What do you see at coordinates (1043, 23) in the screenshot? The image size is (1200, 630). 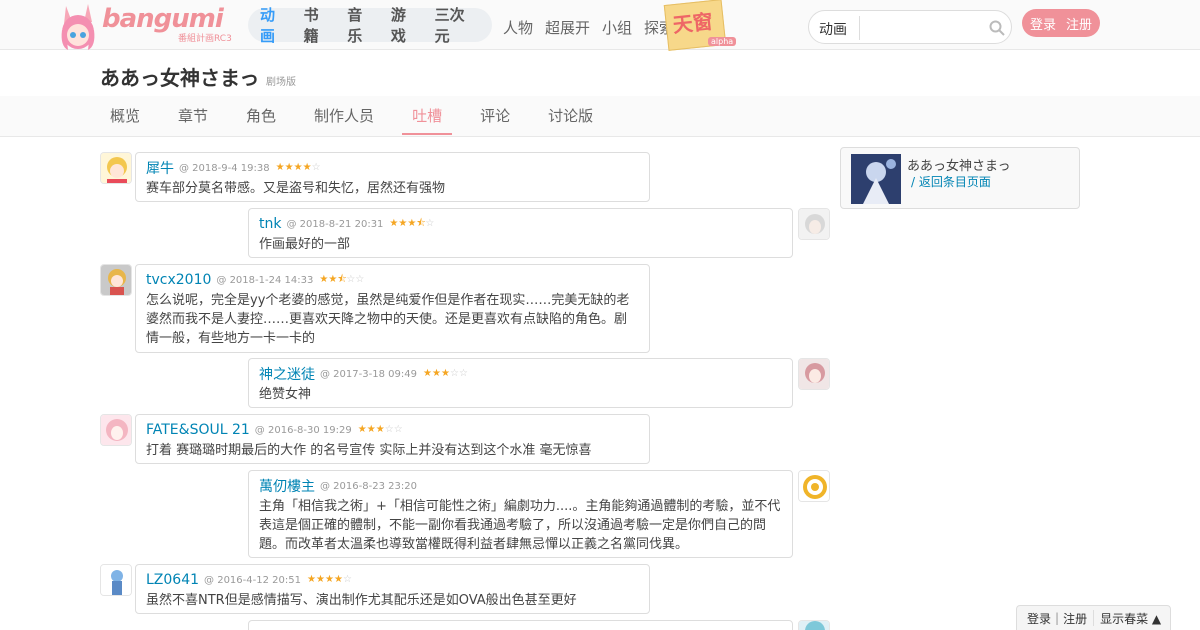 I see `login-link: 登录` at bounding box center [1043, 23].